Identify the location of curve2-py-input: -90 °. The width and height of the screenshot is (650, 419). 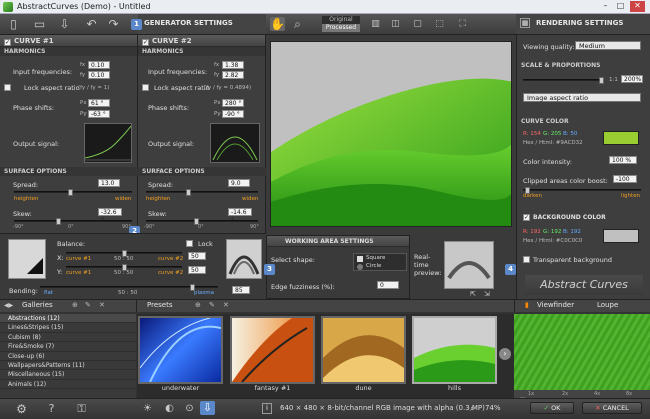
(233, 114).